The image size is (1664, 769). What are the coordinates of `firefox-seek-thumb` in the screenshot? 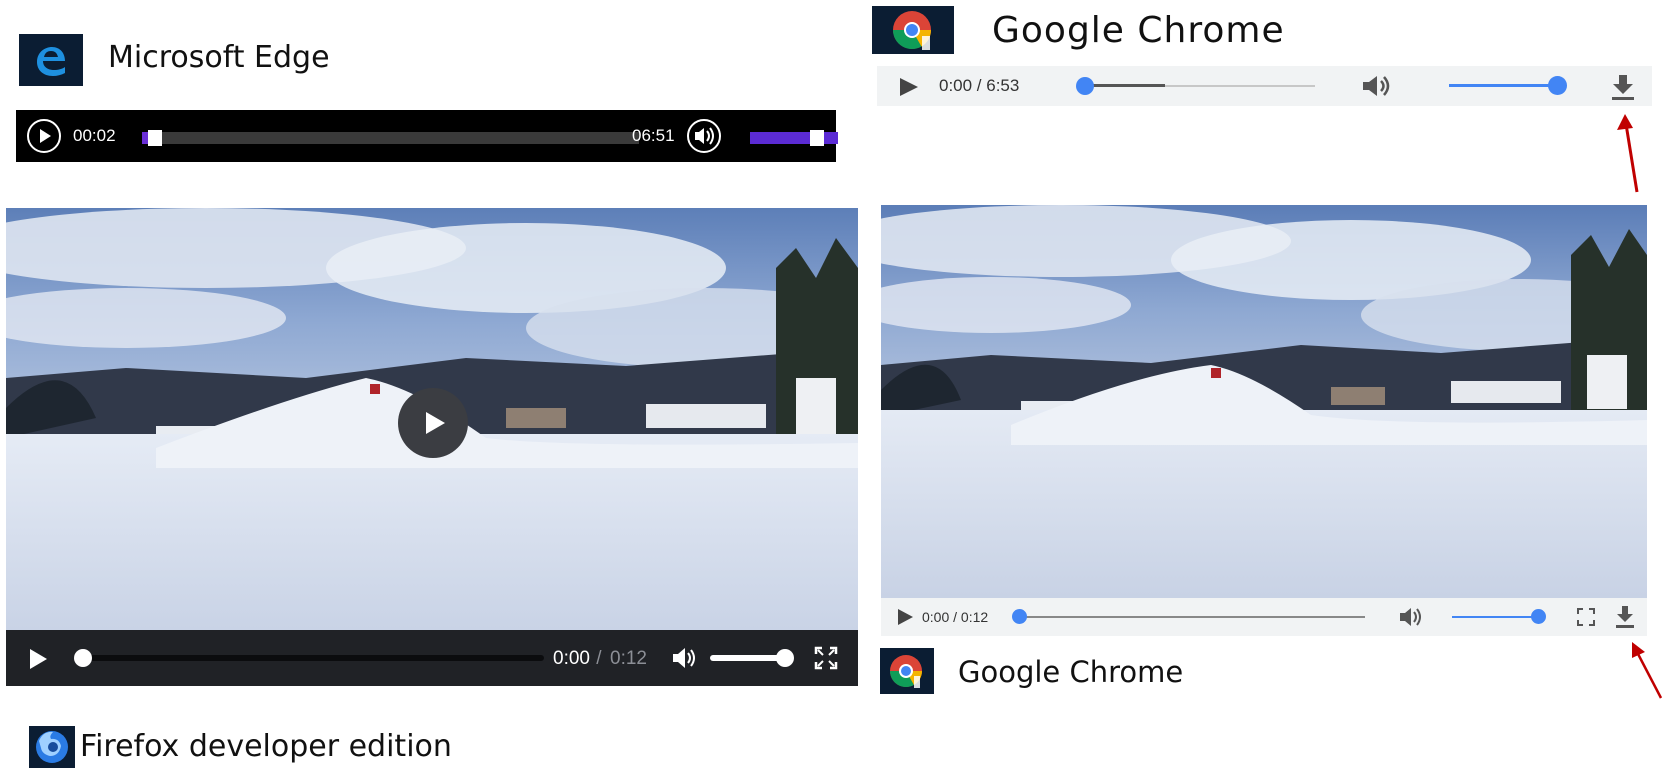 It's located at (83, 658).